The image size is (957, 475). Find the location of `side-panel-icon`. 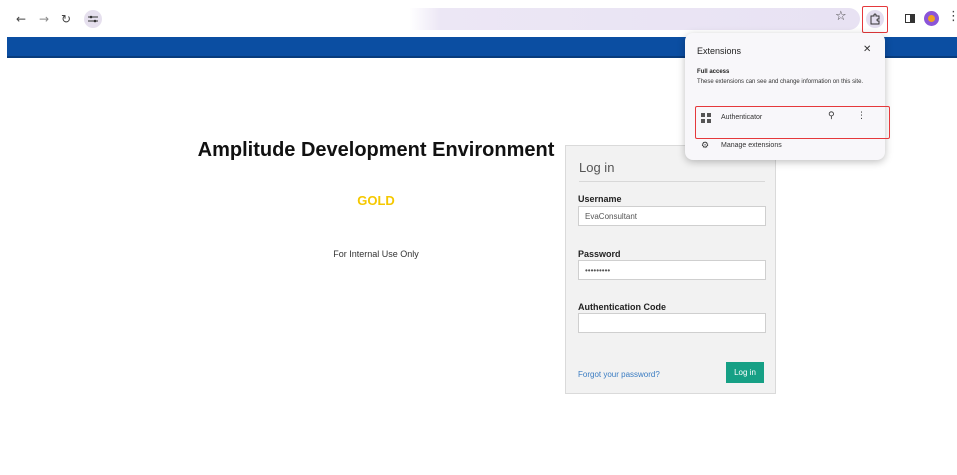

side-panel-icon is located at coordinates (910, 18).